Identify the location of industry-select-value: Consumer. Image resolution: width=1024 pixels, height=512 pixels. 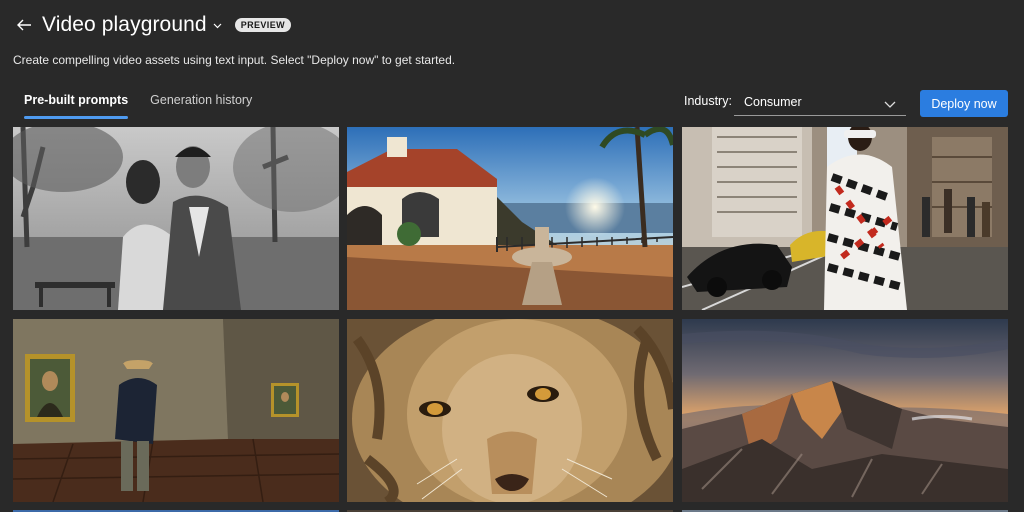
(773, 102).